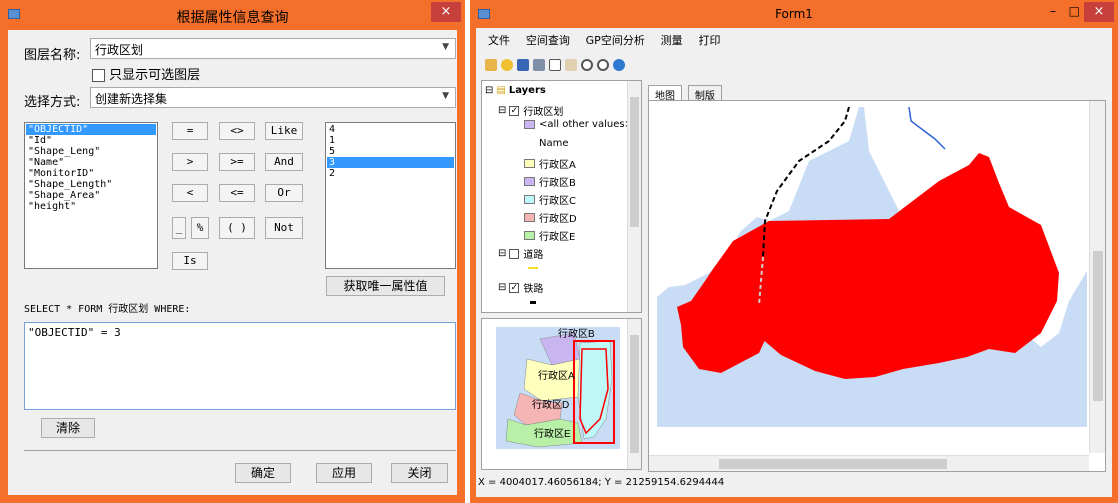 This screenshot has height=503, width=1118. What do you see at coordinates (571, 65) in the screenshot?
I see `pan-icon` at bounding box center [571, 65].